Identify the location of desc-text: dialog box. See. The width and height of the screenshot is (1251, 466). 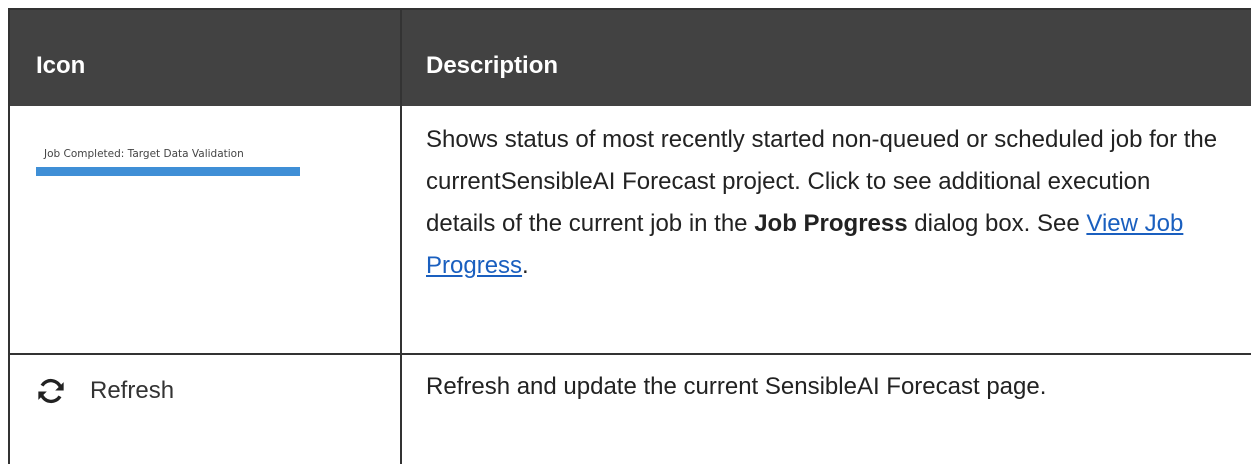
(997, 223).